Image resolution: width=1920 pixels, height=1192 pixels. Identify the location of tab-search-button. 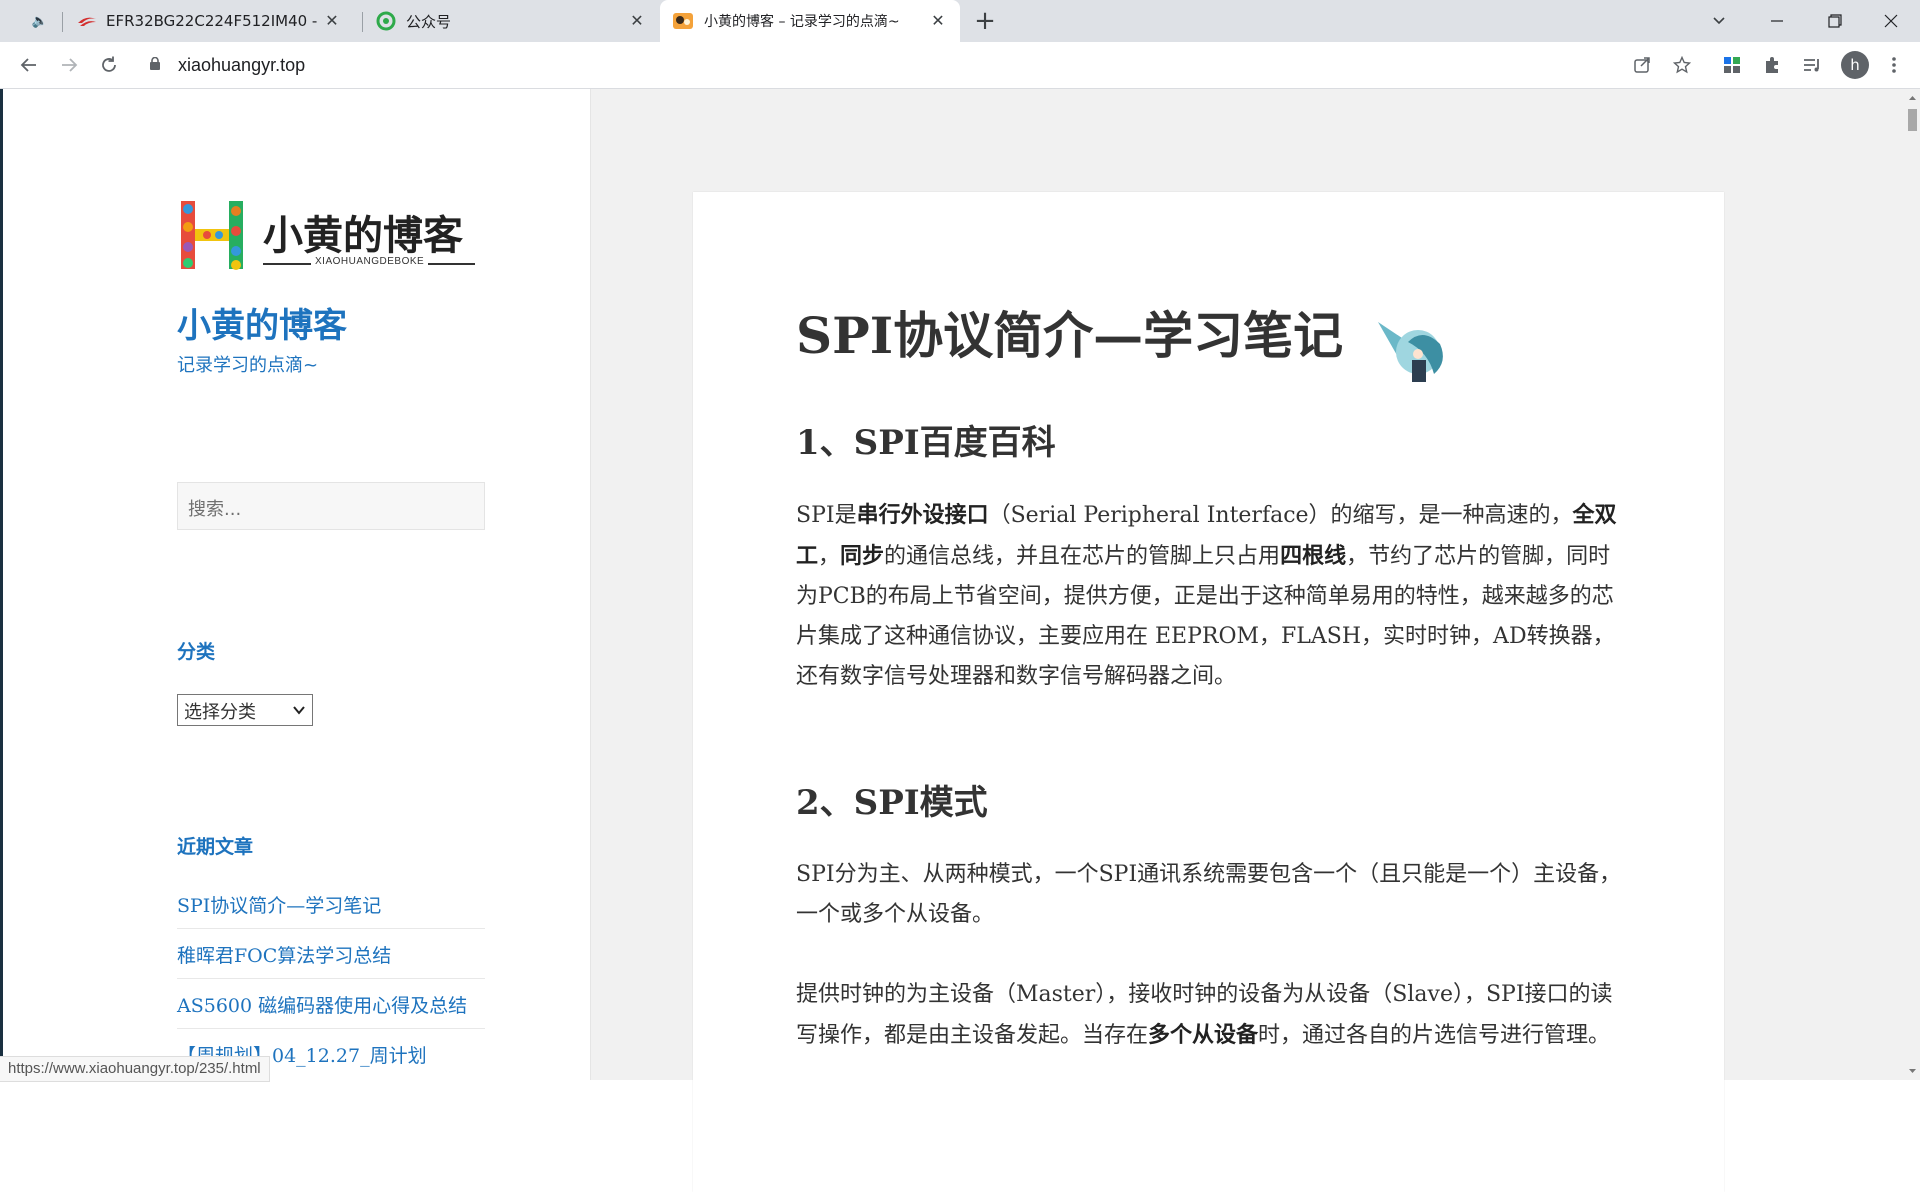
(1719, 21).